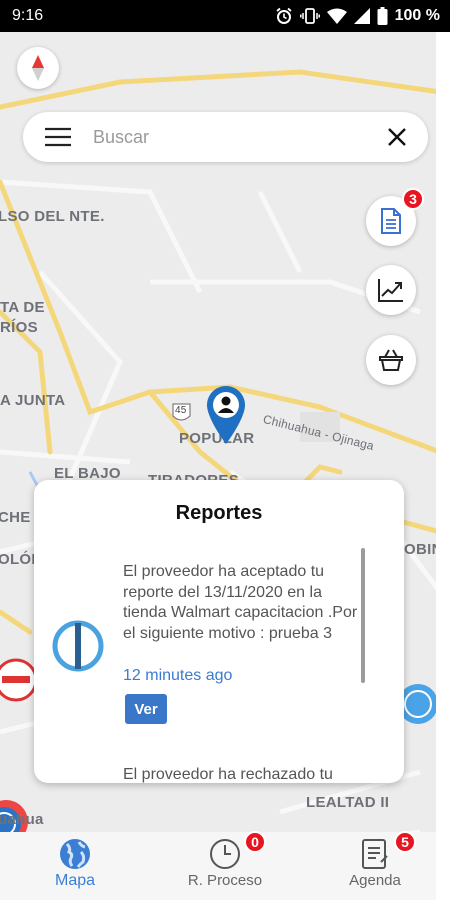 The image size is (450, 900). What do you see at coordinates (229, 137) in the screenshot?
I see `search-input` at bounding box center [229, 137].